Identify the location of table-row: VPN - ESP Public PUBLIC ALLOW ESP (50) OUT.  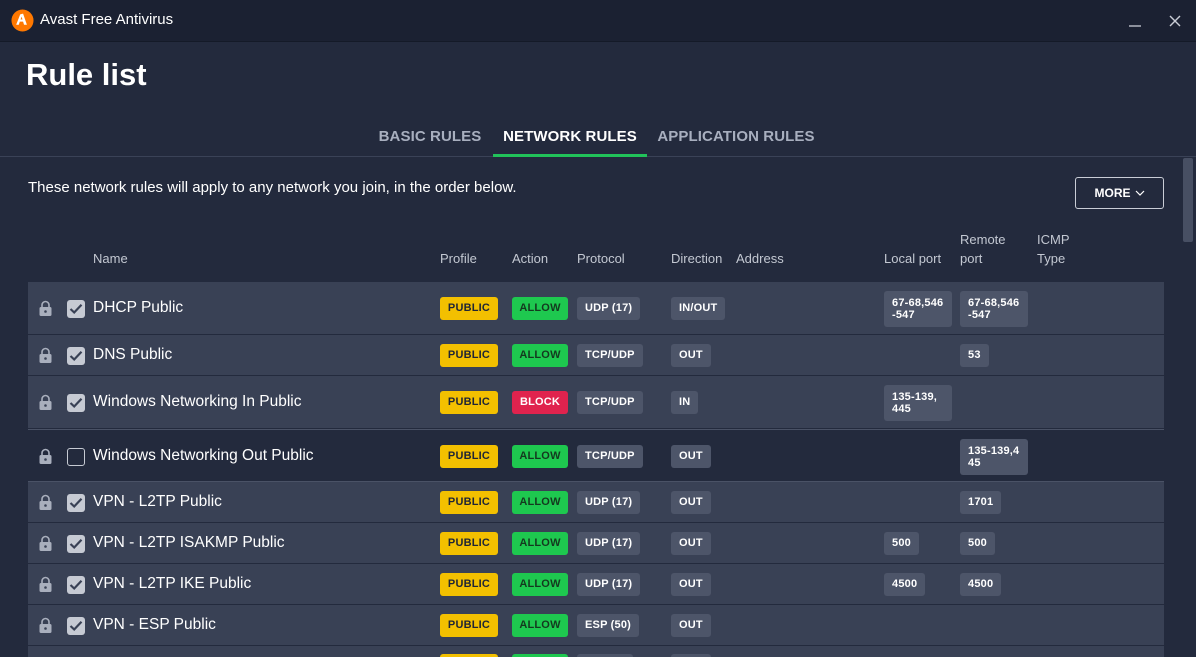
(596, 625).